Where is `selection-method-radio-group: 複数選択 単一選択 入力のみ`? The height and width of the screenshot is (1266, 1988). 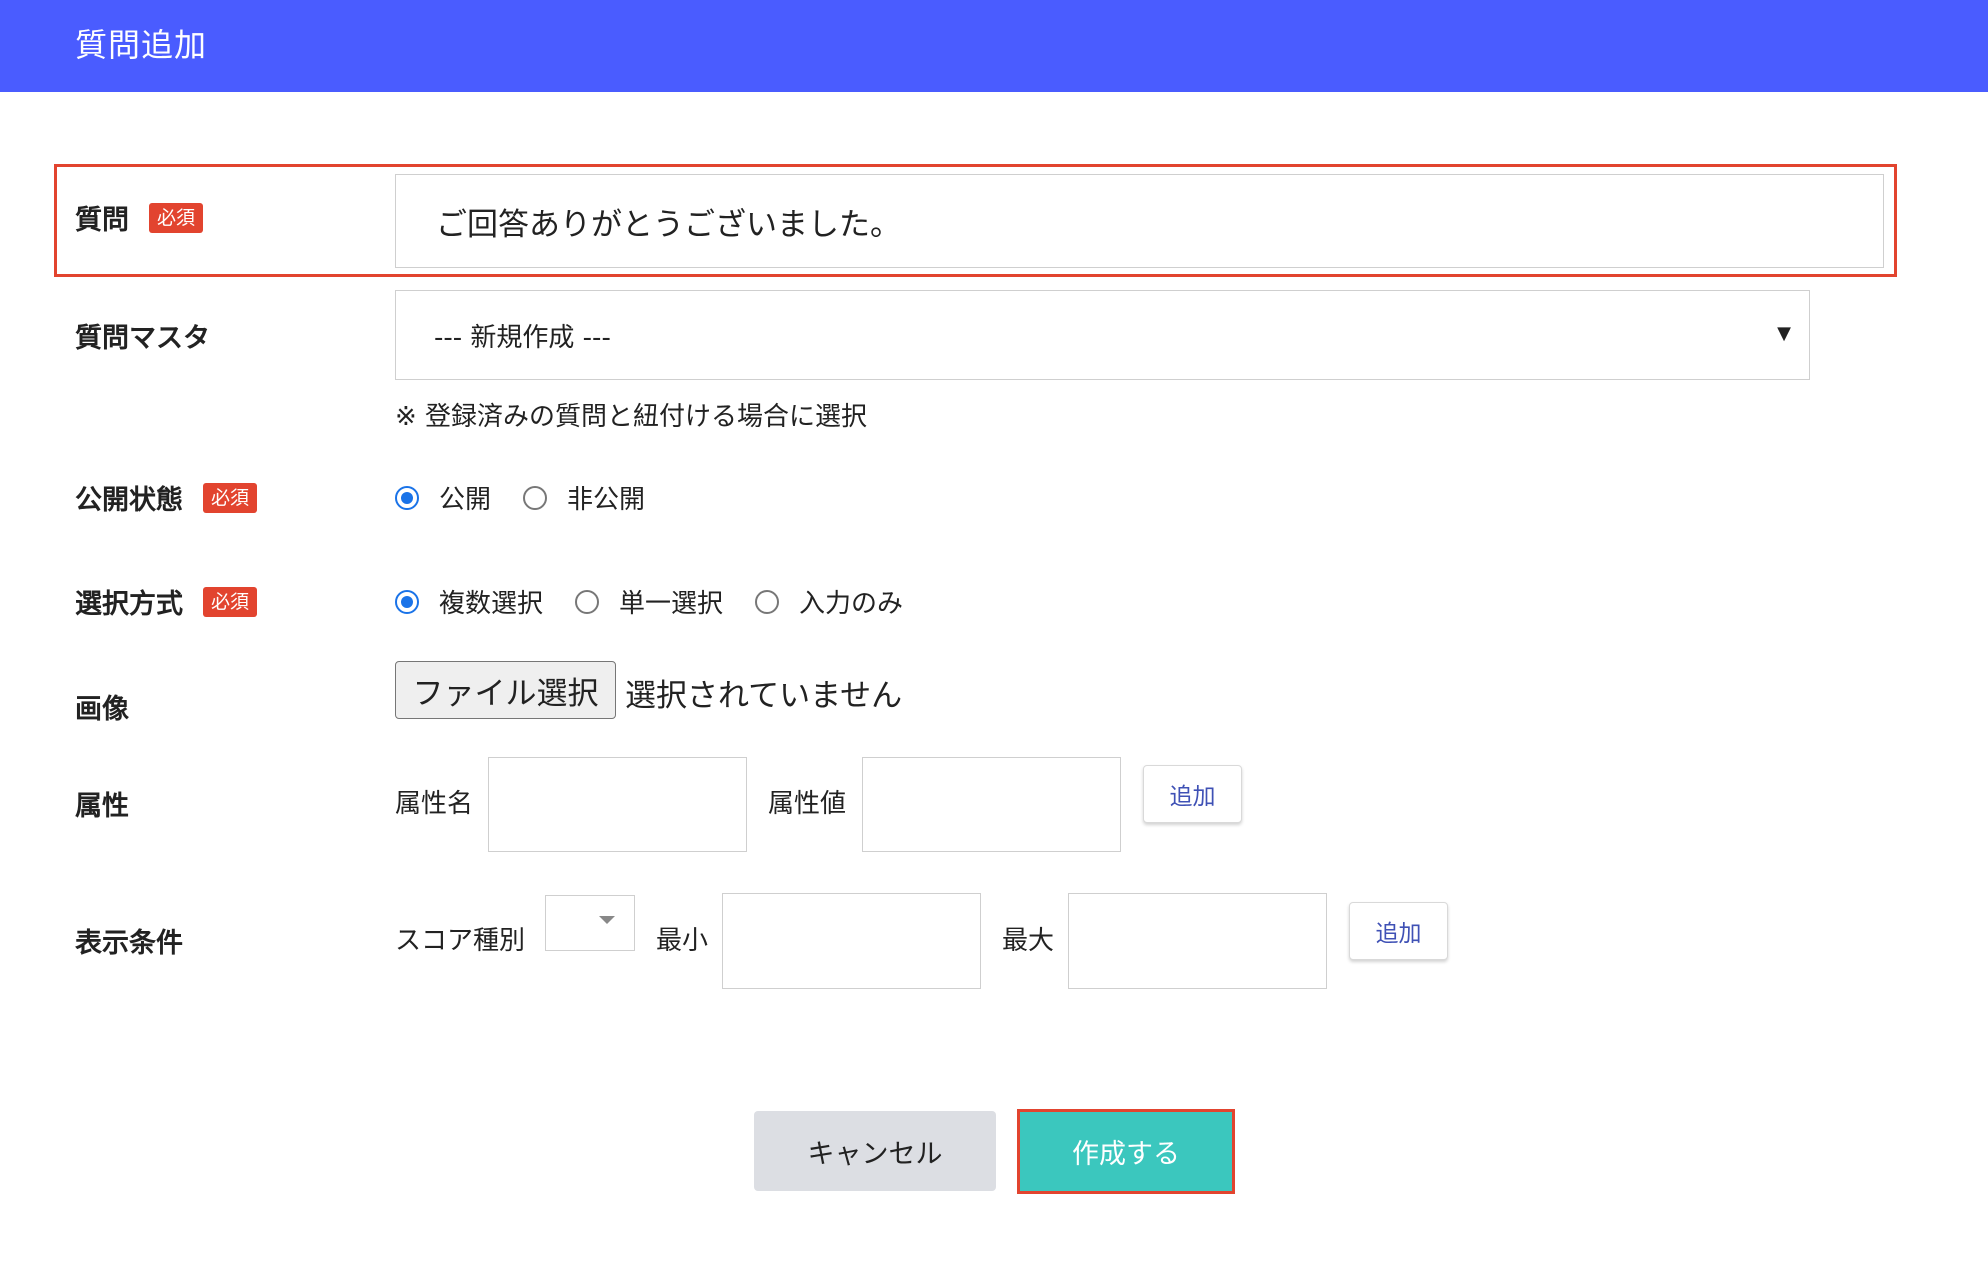 selection-method-radio-group: 複数選択 単一選択 入力のみ is located at coordinates (665, 601).